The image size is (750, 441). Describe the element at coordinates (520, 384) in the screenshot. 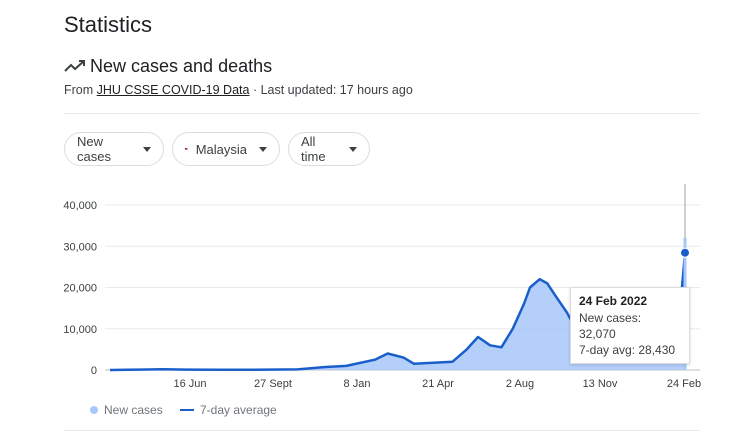

I see `x-tick-label: 2 Aug` at that location.